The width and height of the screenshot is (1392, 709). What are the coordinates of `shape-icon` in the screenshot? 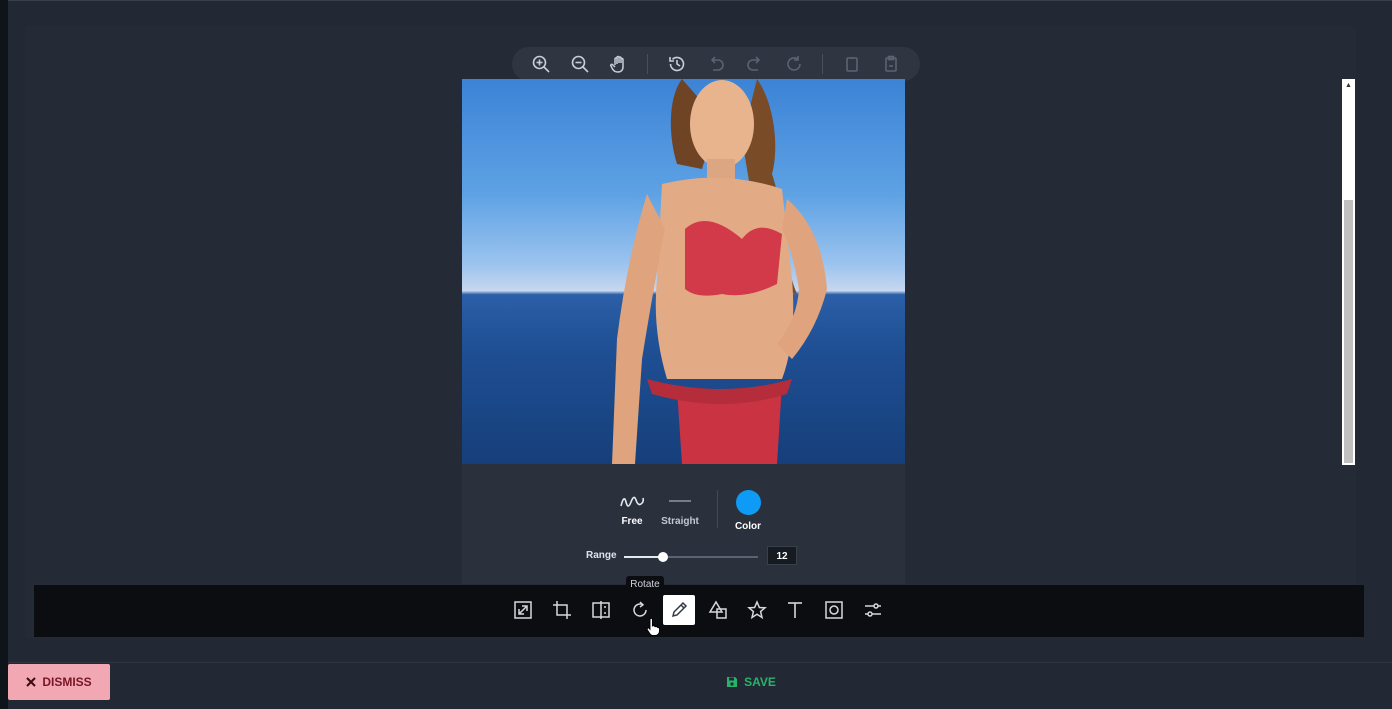 It's located at (717, 609).